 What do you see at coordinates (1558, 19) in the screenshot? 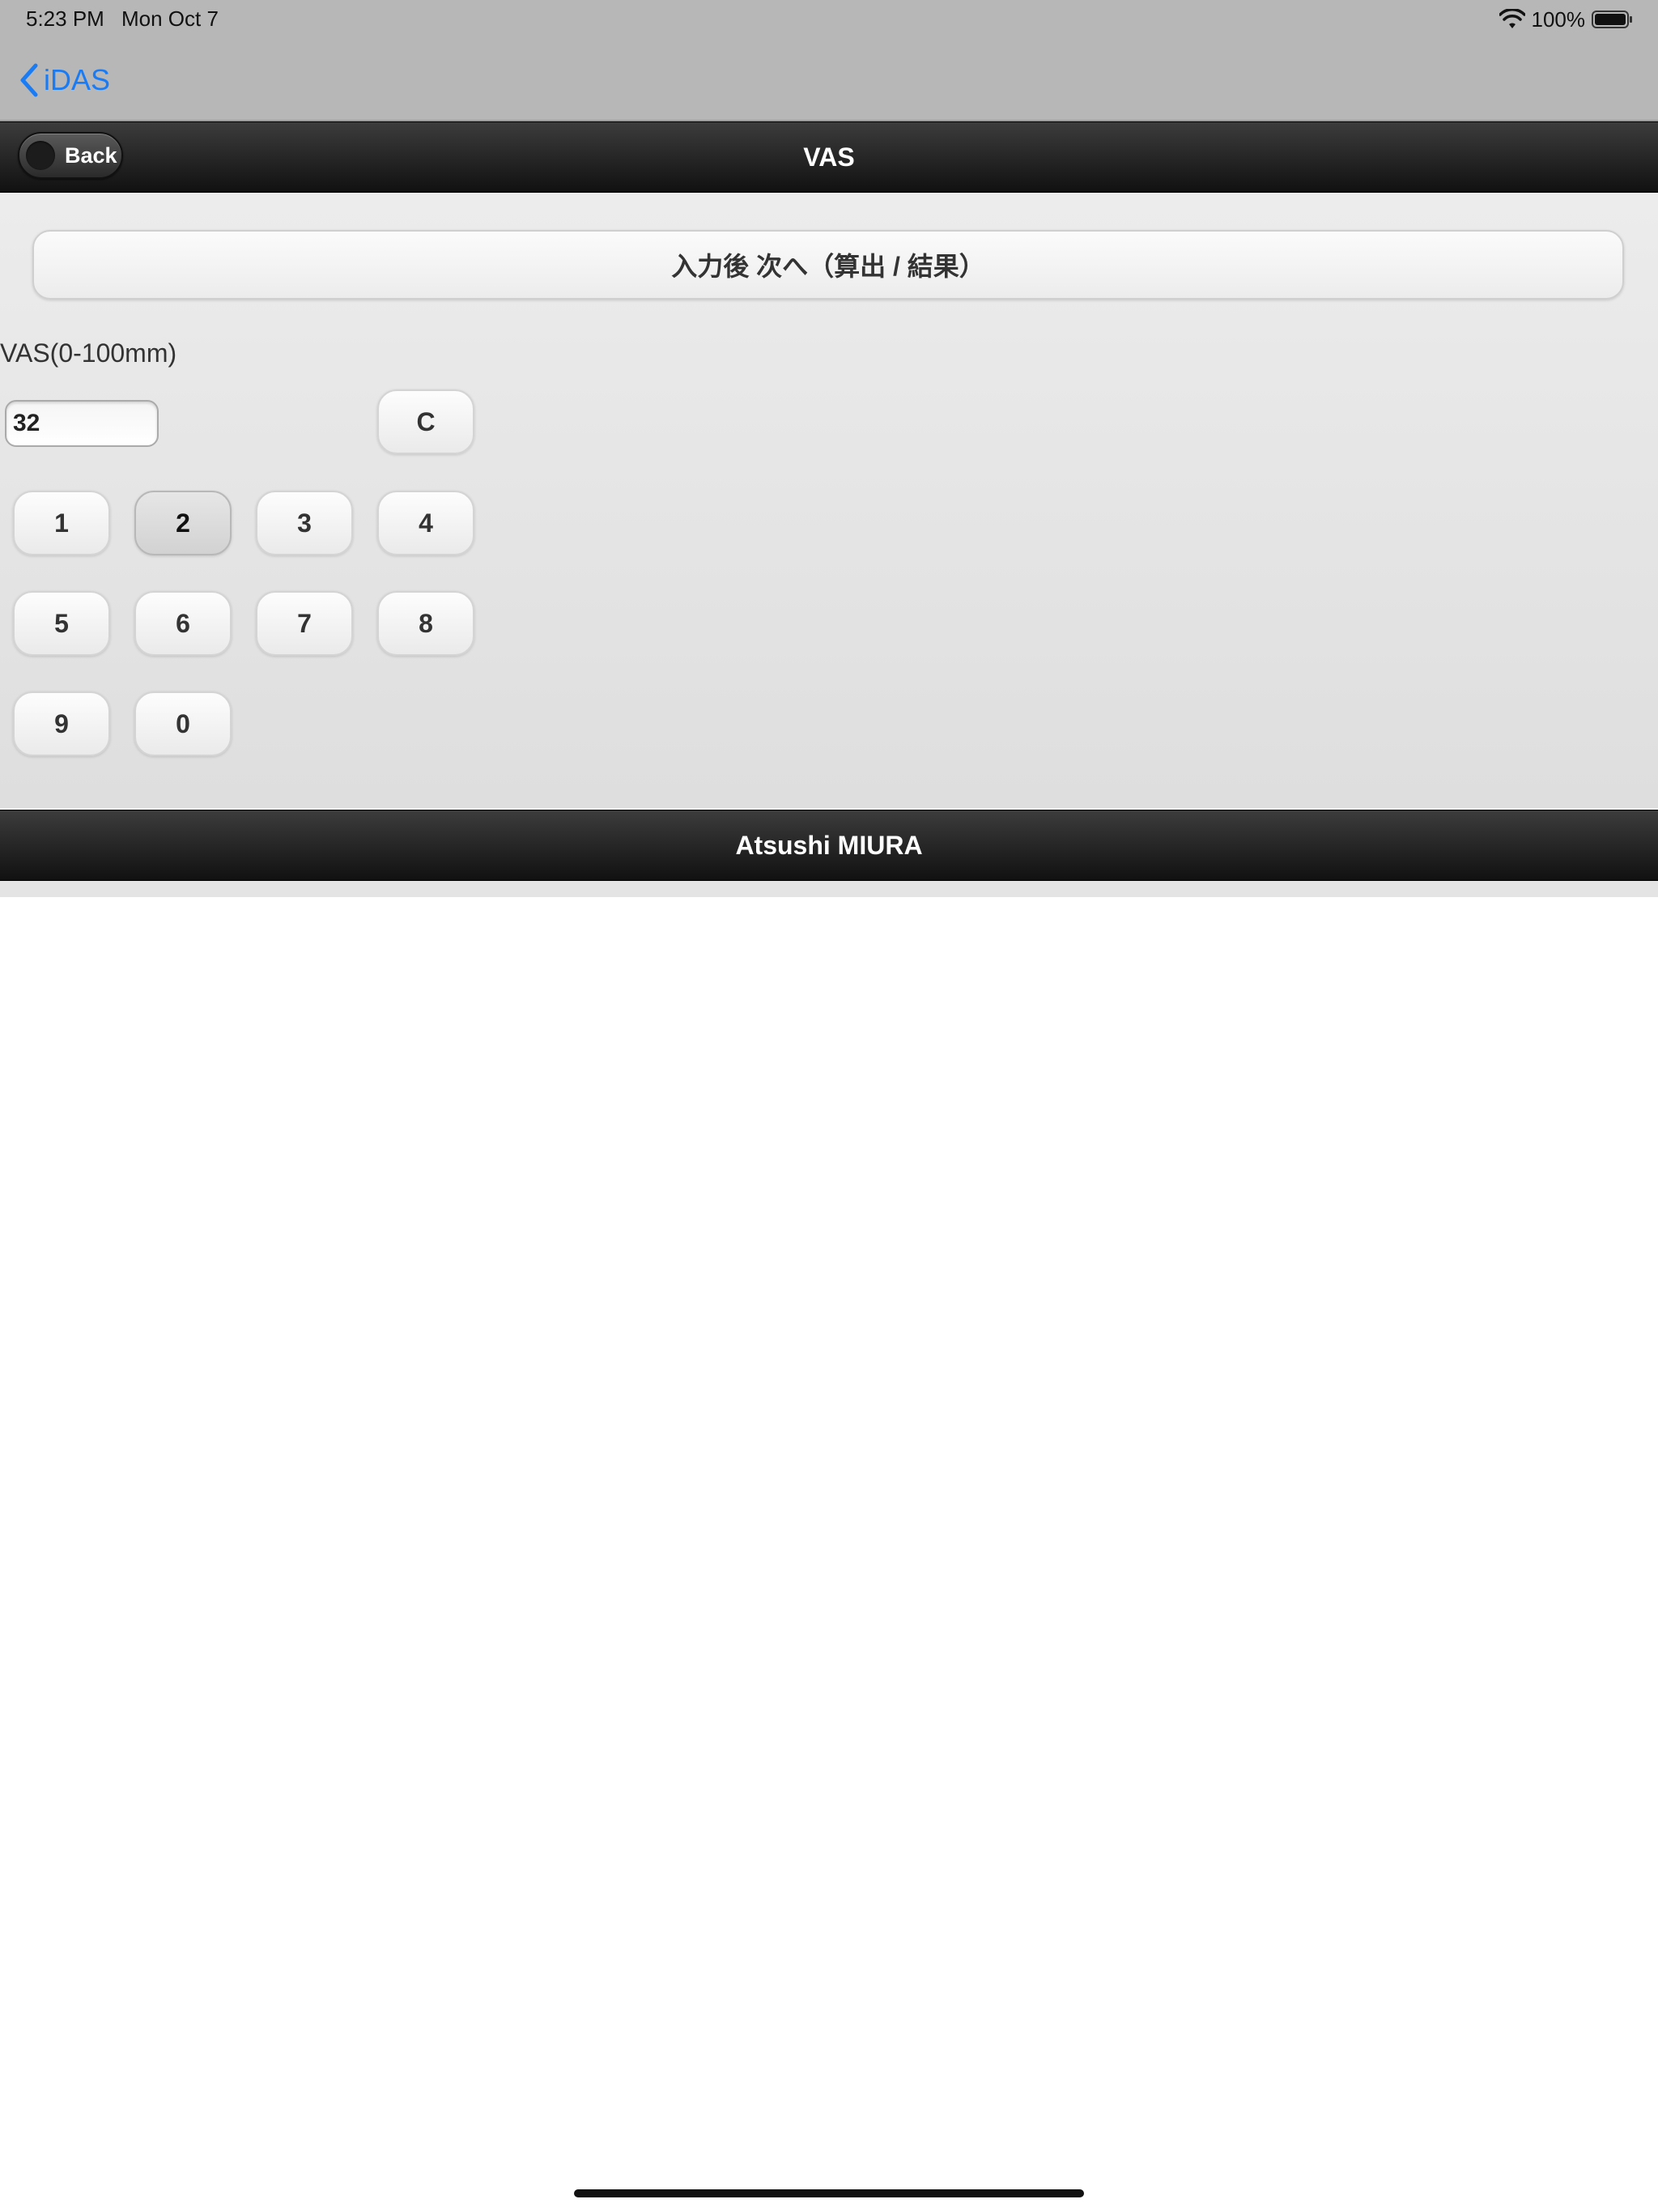
I see `battery-percent: 100%` at bounding box center [1558, 19].